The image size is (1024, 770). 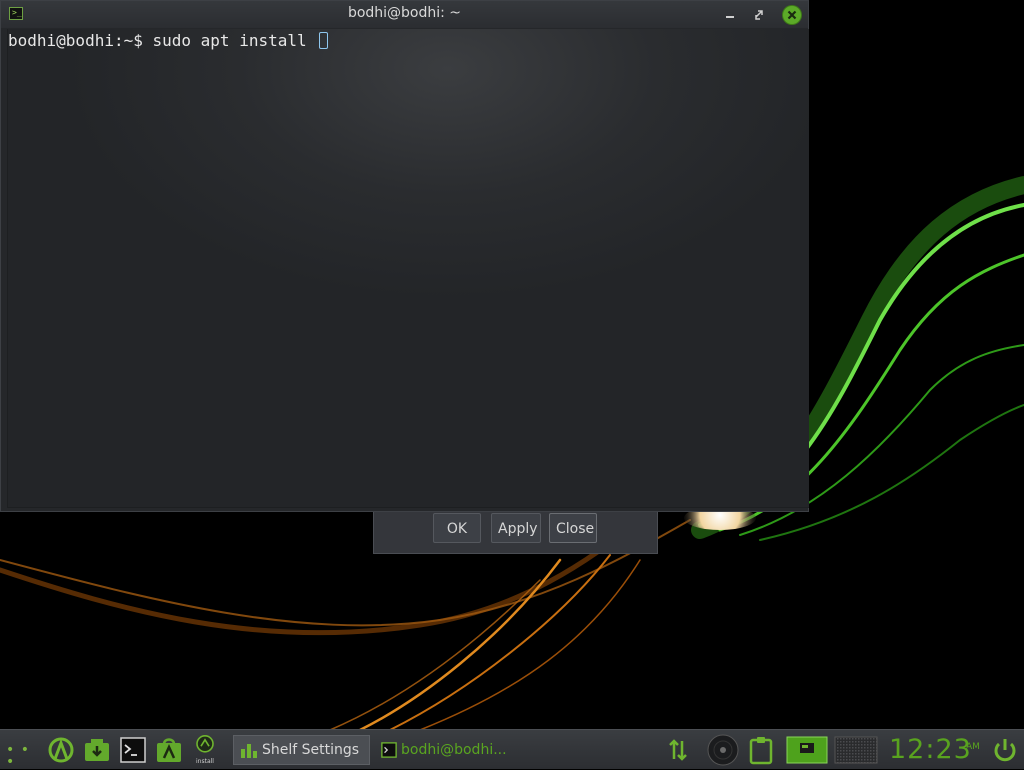 What do you see at coordinates (516, 528) in the screenshot?
I see `apply-button: Apply` at bounding box center [516, 528].